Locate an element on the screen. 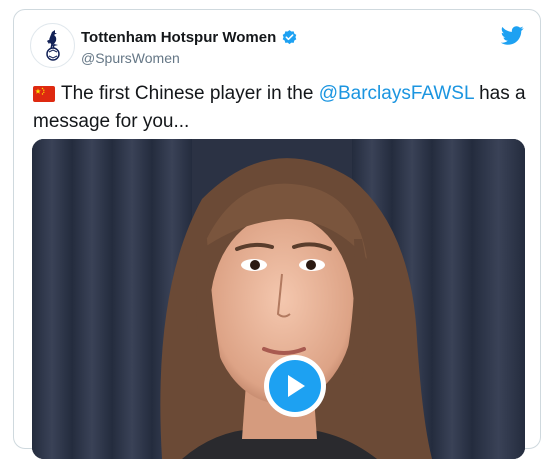  play-icon is located at coordinates (295, 386).